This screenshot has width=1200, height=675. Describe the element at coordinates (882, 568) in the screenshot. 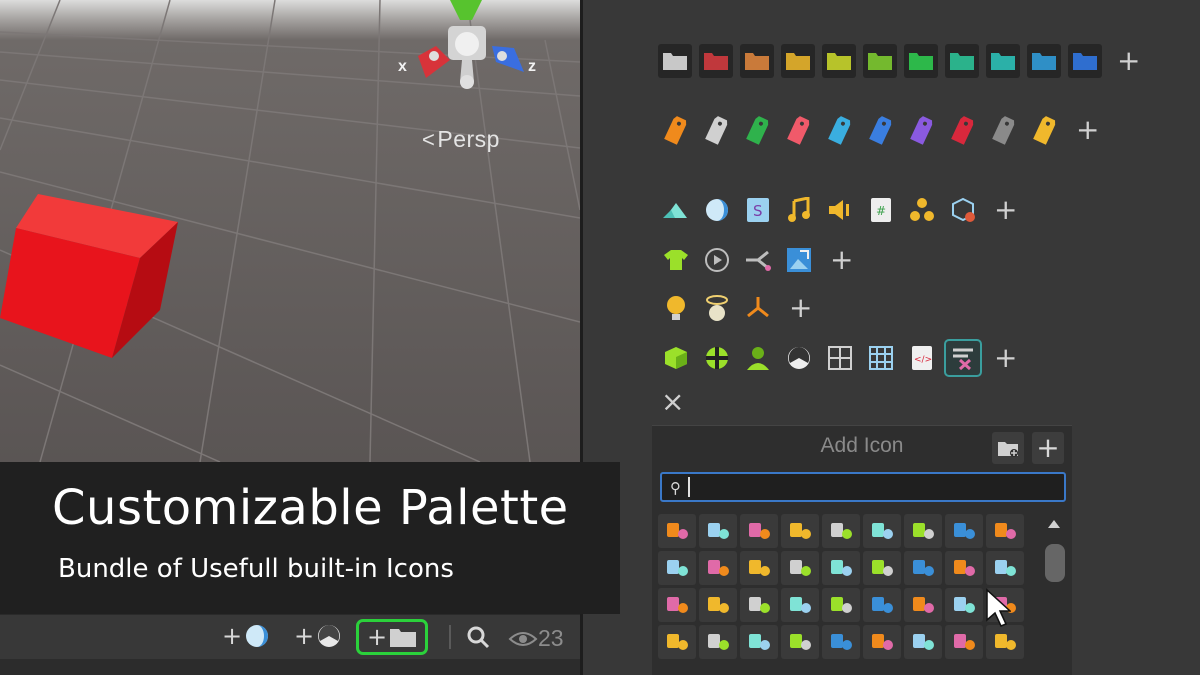

I see `edit-icon` at that location.